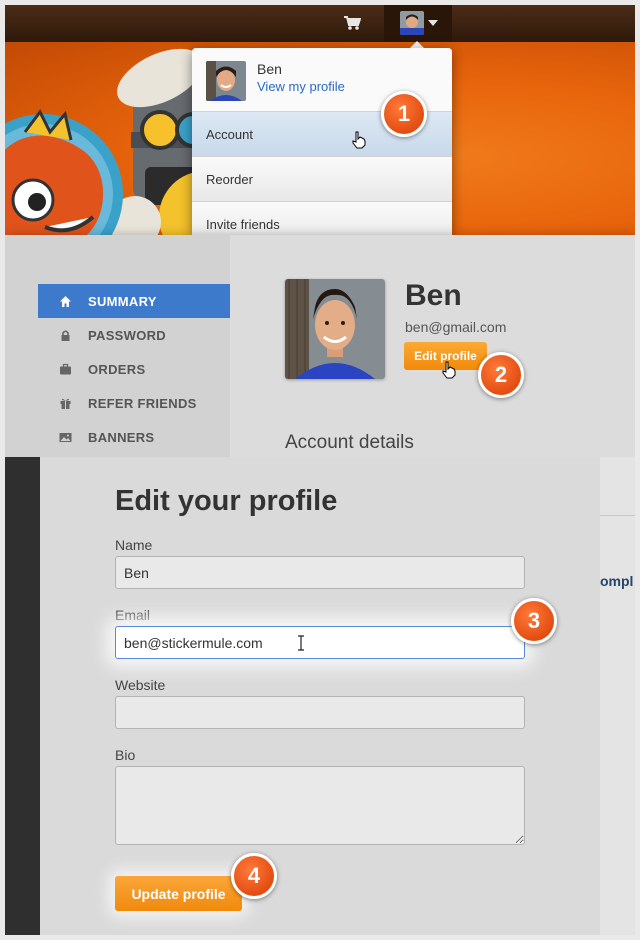 This screenshot has height=940, width=640. Describe the element at coordinates (322, 218) in the screenshot. I see `menu-item-invite-friends: Invite friends` at that location.